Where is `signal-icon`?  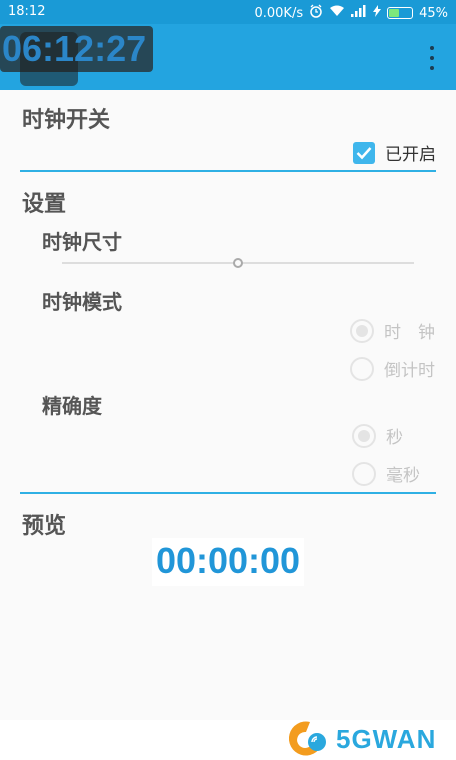 signal-icon is located at coordinates (359, 13).